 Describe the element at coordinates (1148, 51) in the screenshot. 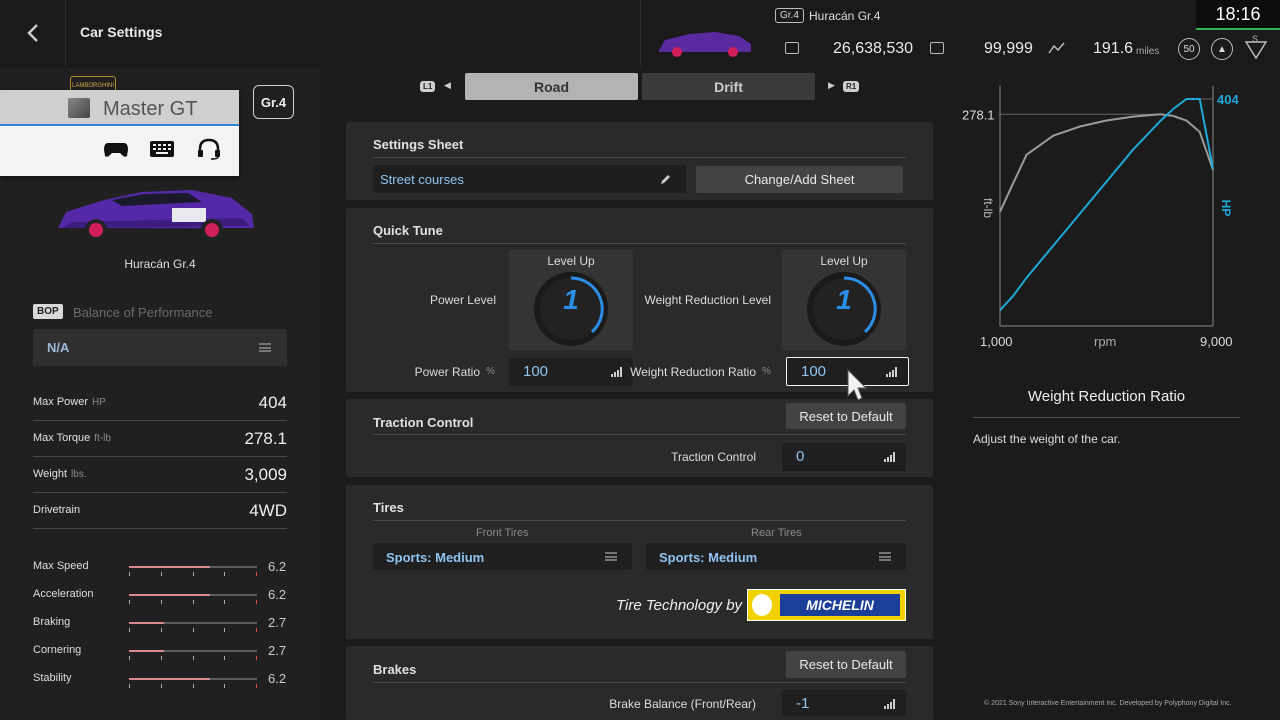

I see `distance-unit: miles` at that location.